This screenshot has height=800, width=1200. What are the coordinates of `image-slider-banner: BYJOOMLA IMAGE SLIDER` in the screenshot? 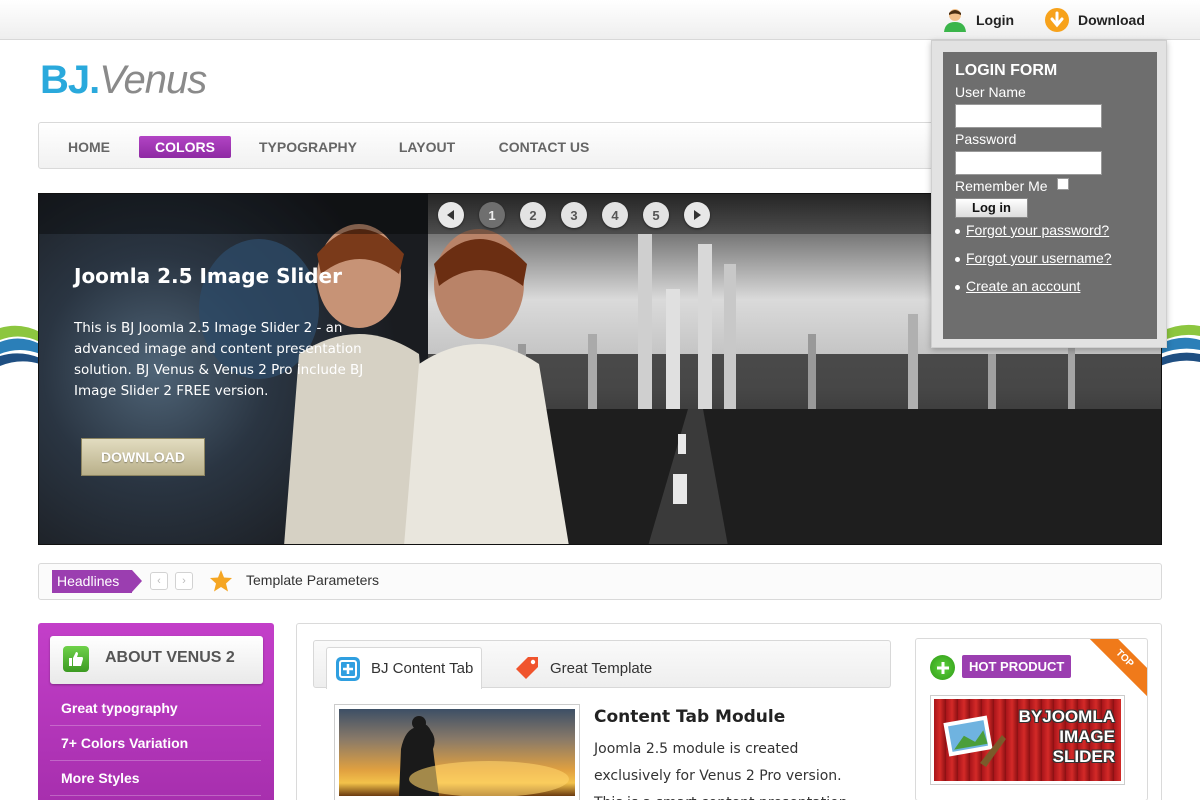 It's located at (1027, 740).